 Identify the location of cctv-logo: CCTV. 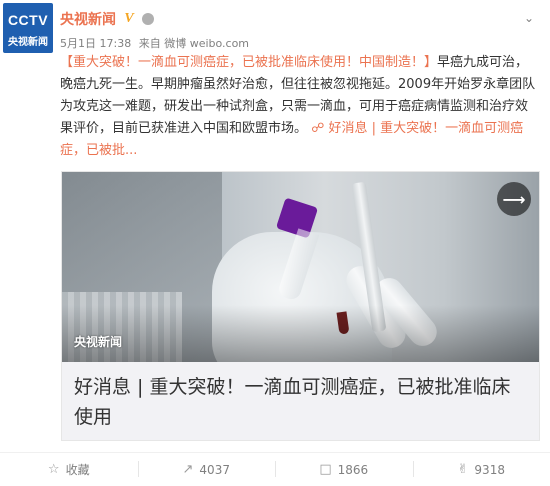
(28, 20).